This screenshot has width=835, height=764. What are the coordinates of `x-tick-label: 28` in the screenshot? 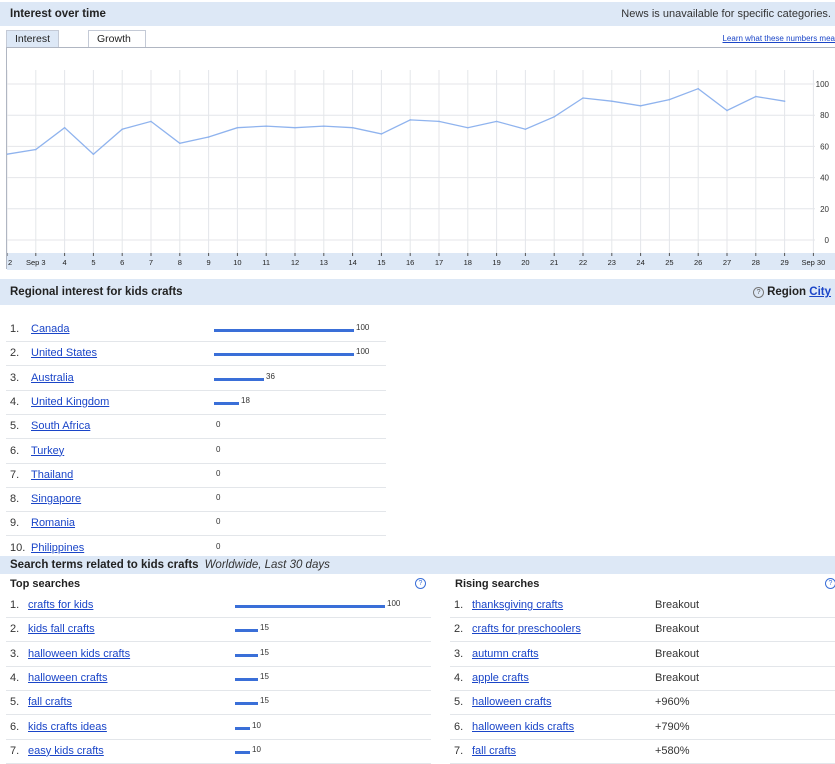 It's located at (756, 262).